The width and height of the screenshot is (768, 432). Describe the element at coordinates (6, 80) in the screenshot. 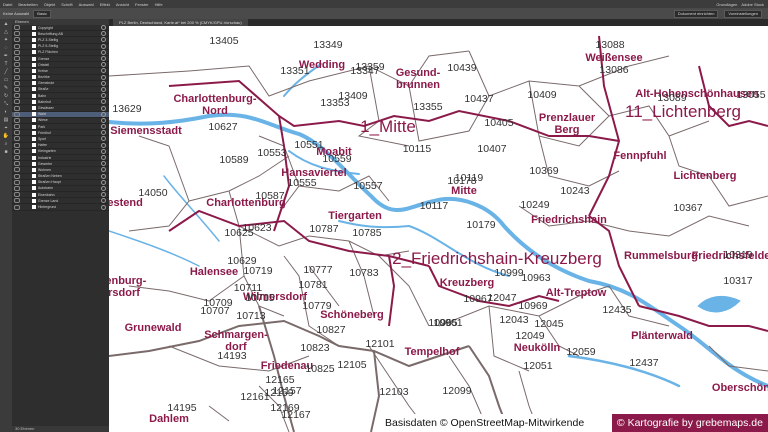

I see `rectangle-tool-icon: ▭` at that location.